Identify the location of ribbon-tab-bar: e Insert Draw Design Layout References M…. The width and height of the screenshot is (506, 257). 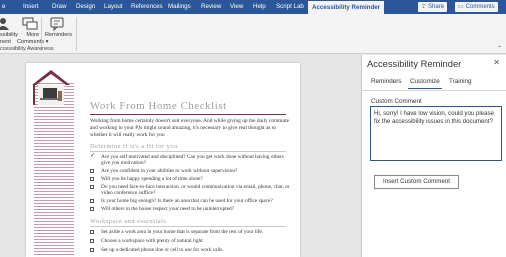
(253, 7).